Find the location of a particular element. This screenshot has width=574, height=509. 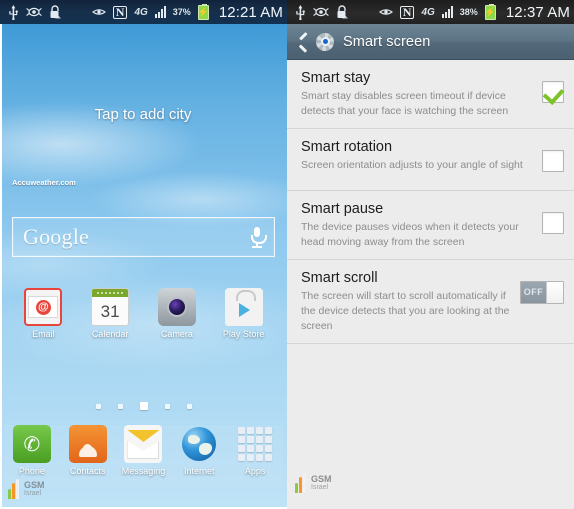

battery-percent-label: 38% is located at coordinates (468, 12).